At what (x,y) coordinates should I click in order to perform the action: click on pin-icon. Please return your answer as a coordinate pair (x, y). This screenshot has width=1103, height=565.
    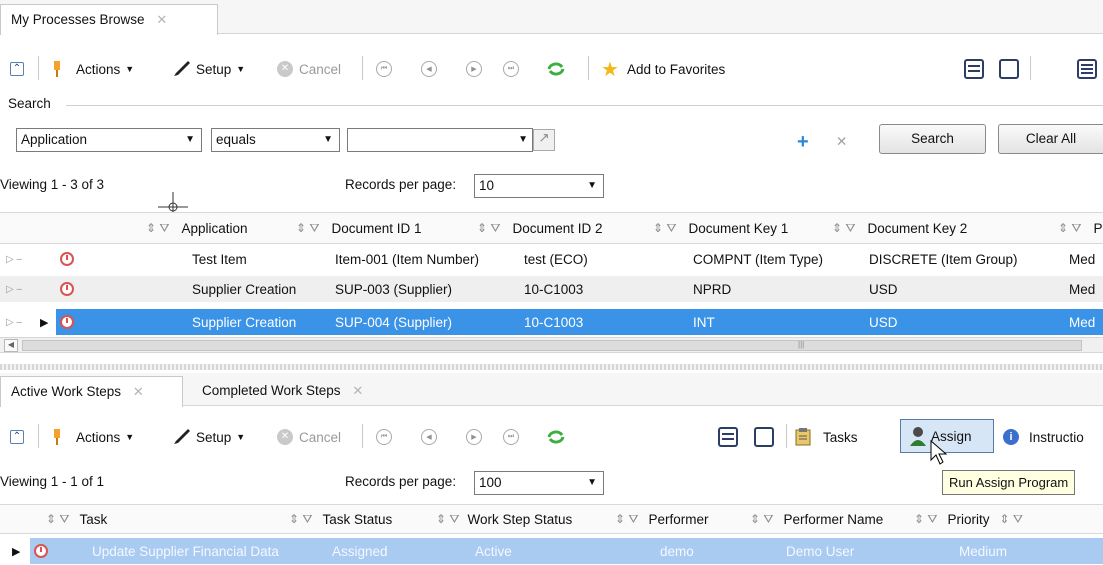
    Looking at the image, I should click on (57, 69).